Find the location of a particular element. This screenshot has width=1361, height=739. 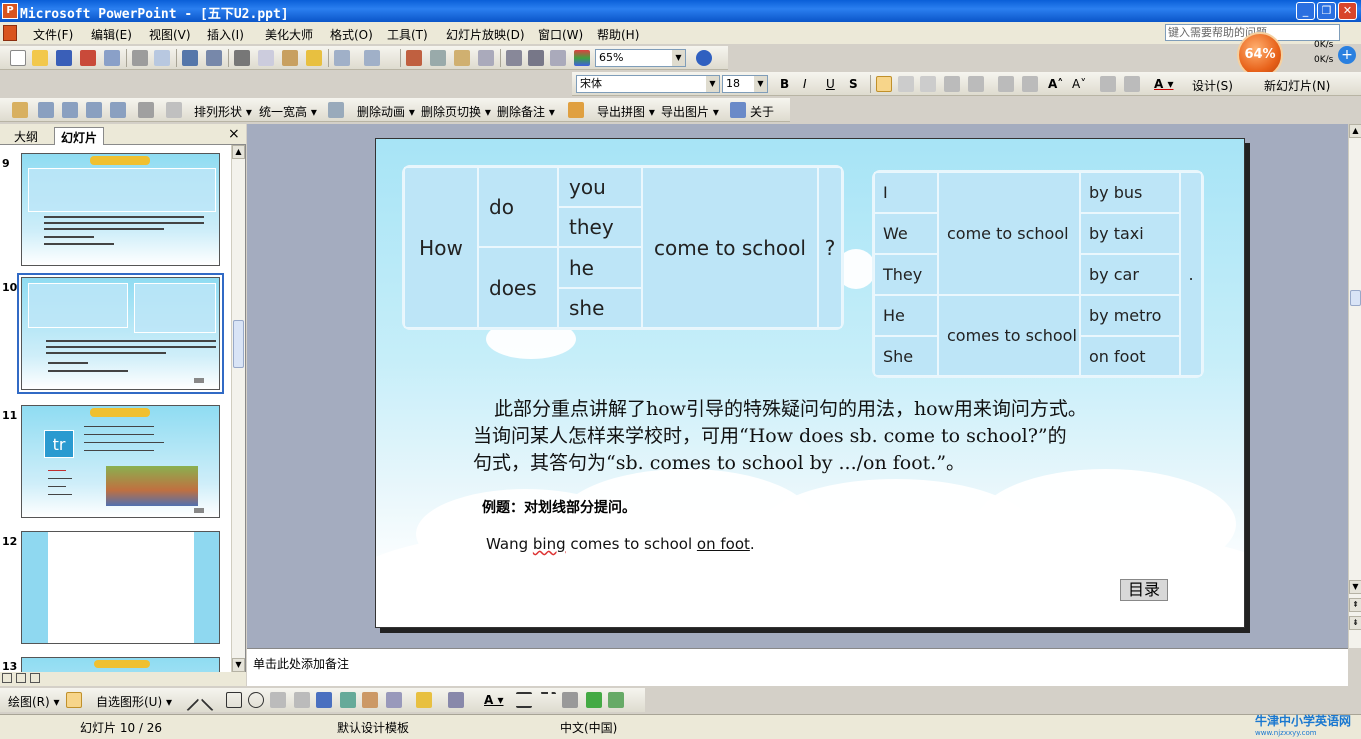

arrow-icon is located at coordinates (212, 700).